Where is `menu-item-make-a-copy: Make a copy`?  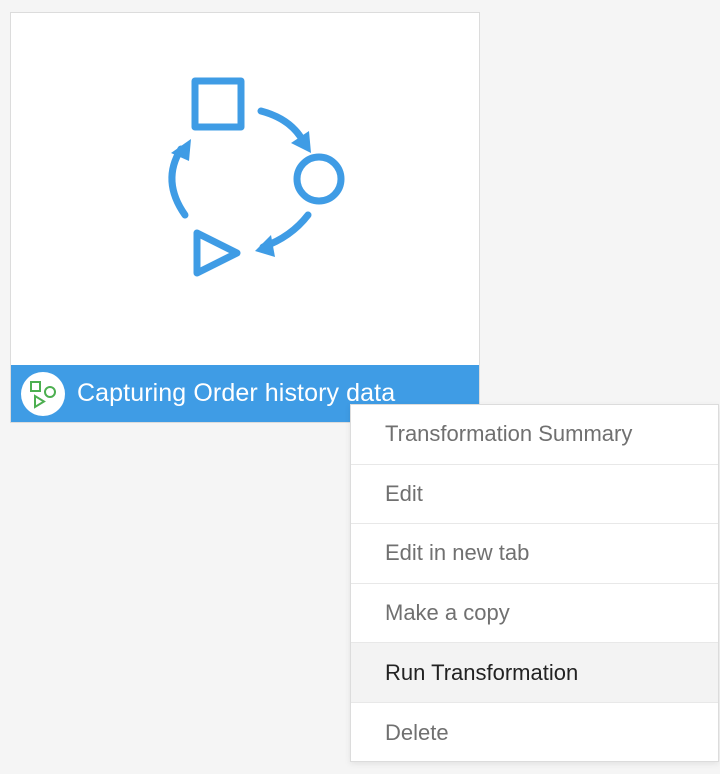
menu-item-make-a-copy: Make a copy is located at coordinates (534, 614).